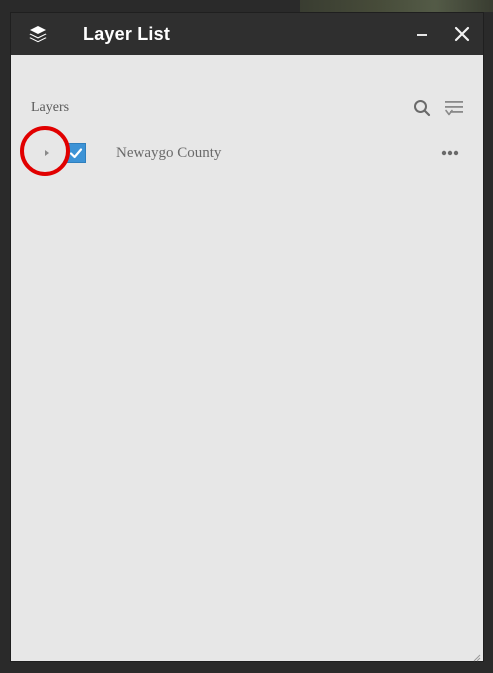  I want to click on title-actions, so click(442, 34).